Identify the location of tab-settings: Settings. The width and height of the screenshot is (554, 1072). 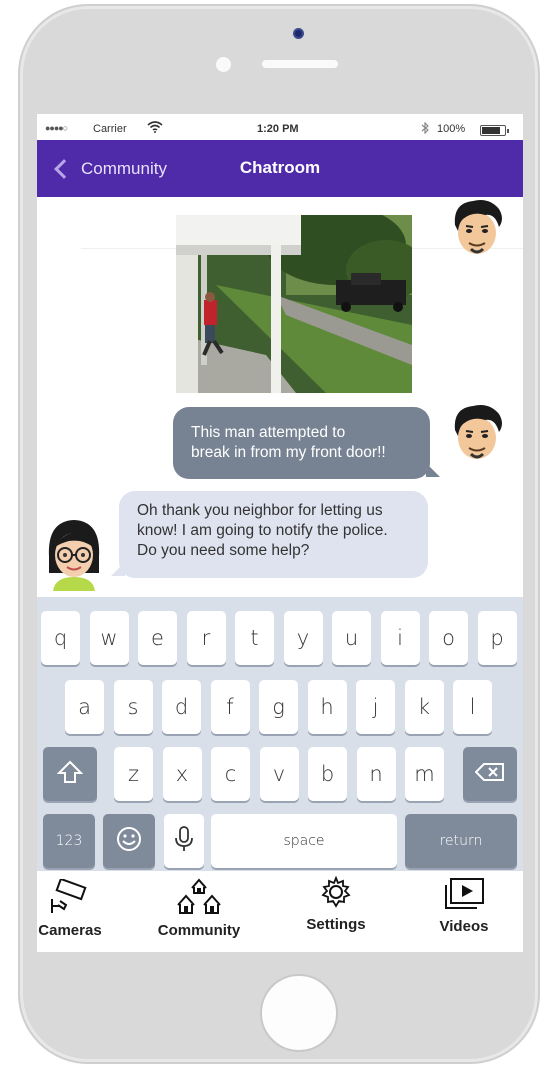
(336, 911).